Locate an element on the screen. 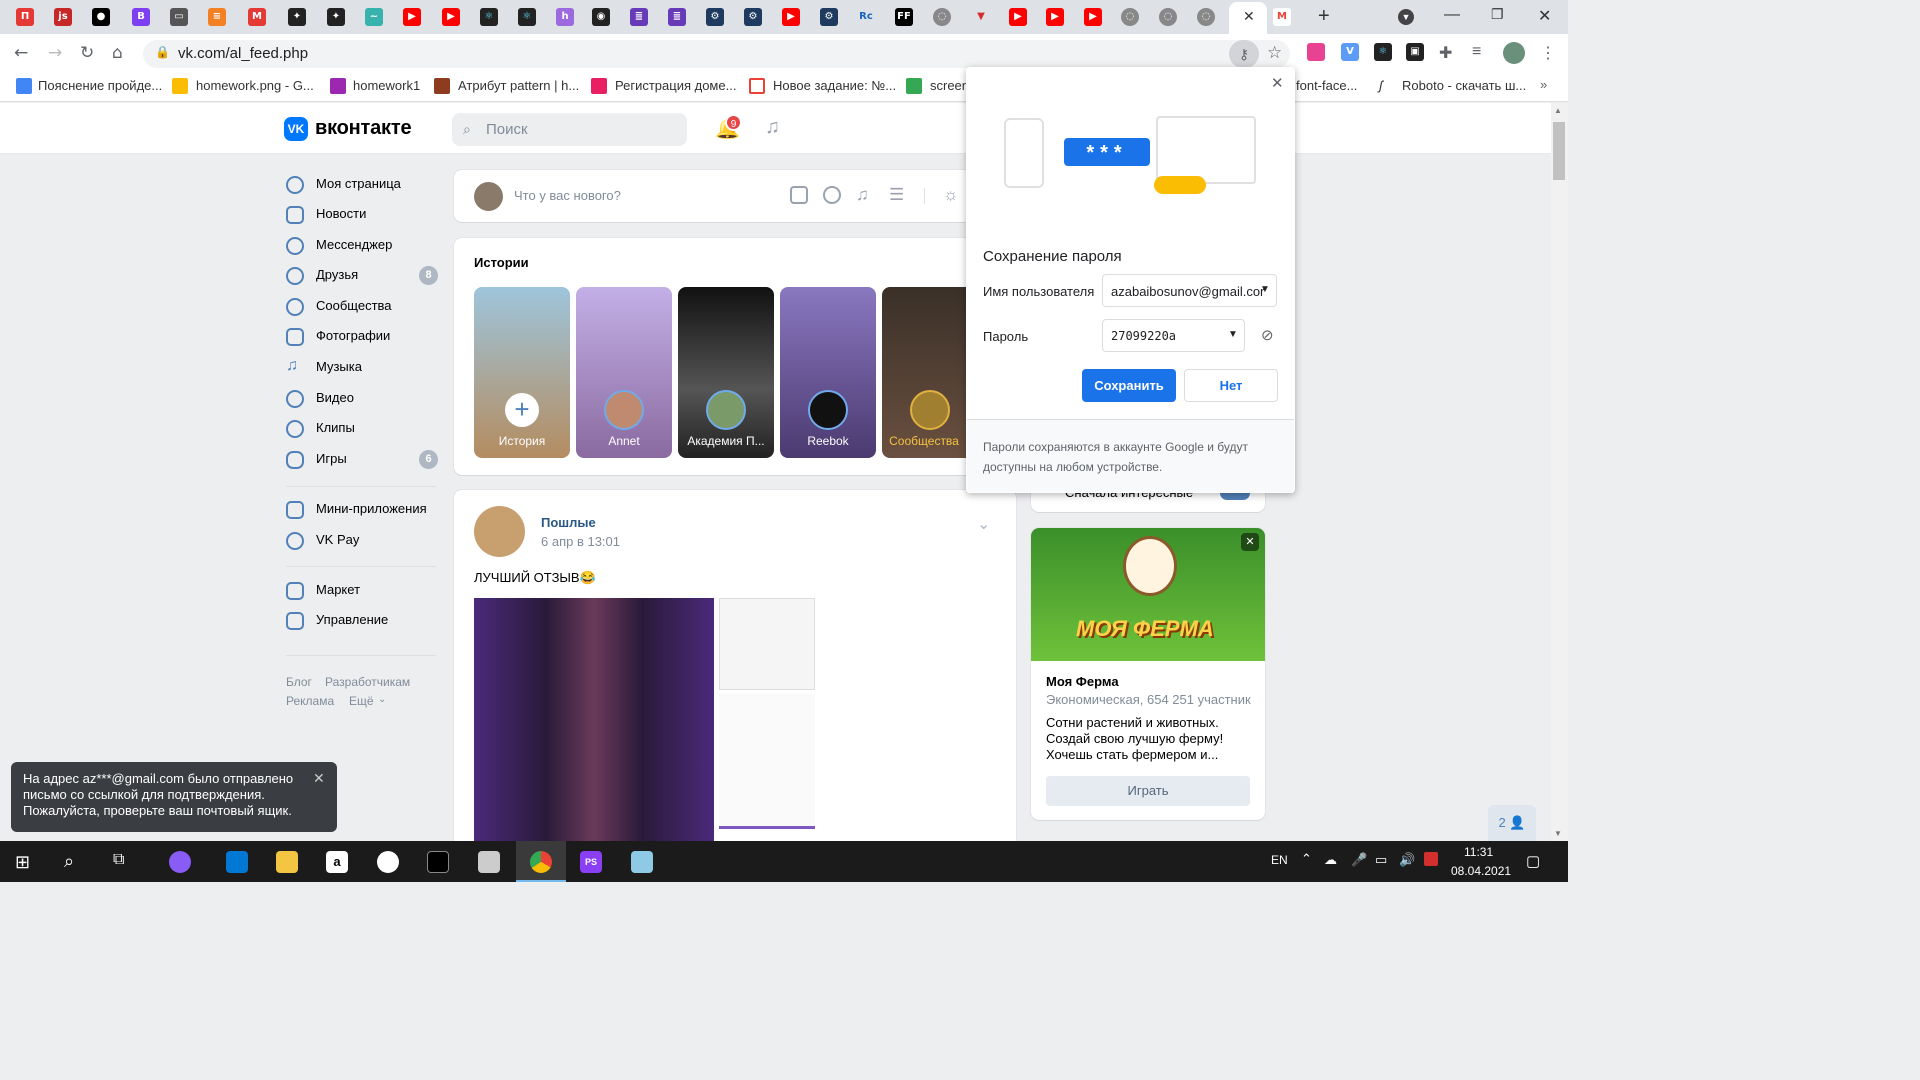 The image size is (1920, 1080). menu-item-market: Маркет is located at coordinates (362, 591).